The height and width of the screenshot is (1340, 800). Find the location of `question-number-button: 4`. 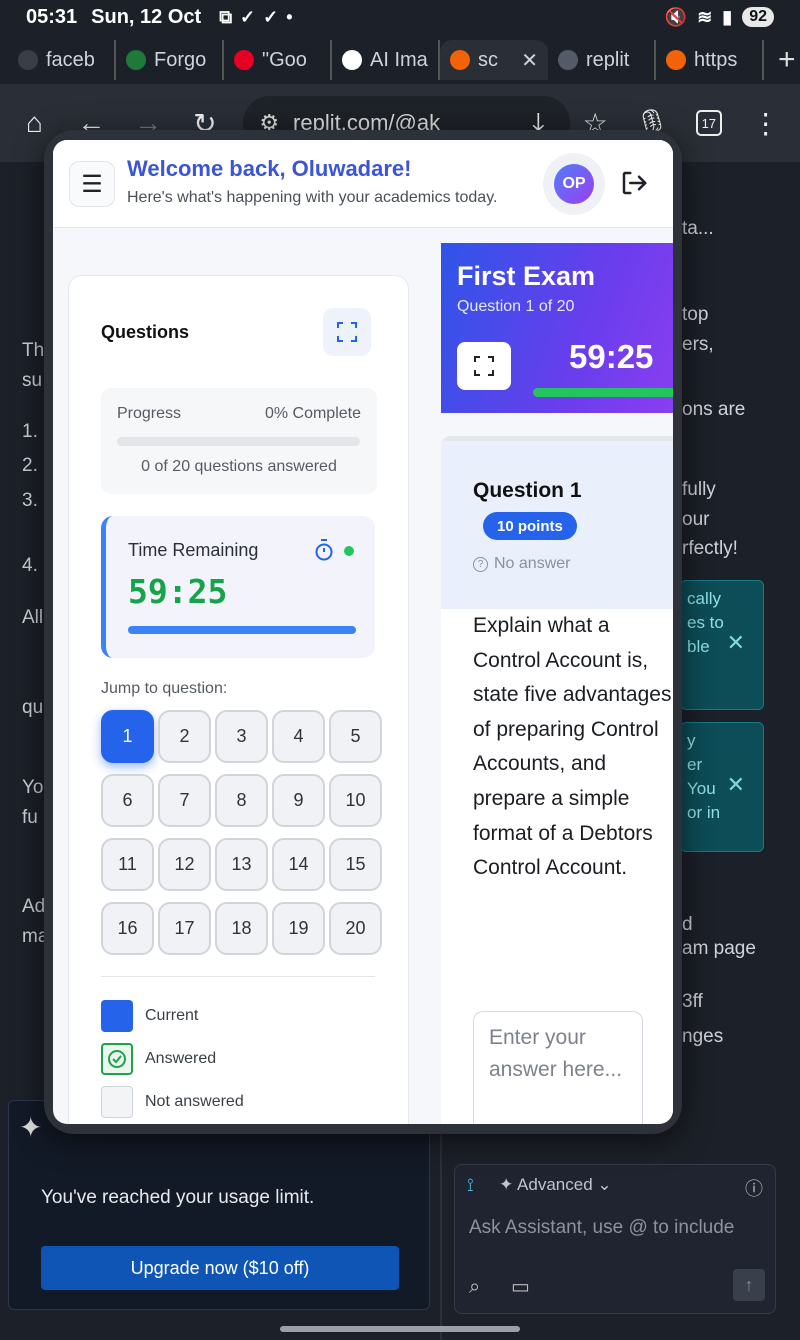

question-number-button: 4 is located at coordinates (298, 736).